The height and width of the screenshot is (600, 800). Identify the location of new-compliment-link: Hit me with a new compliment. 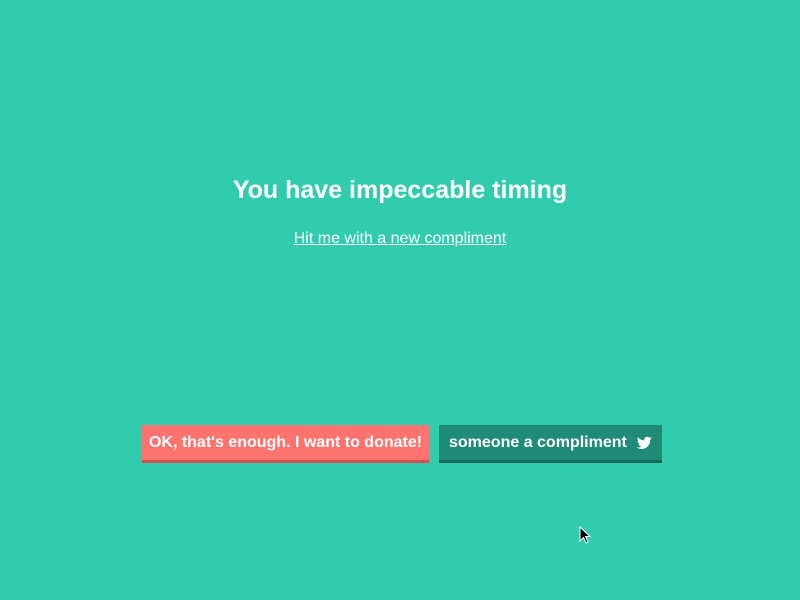
(400, 238).